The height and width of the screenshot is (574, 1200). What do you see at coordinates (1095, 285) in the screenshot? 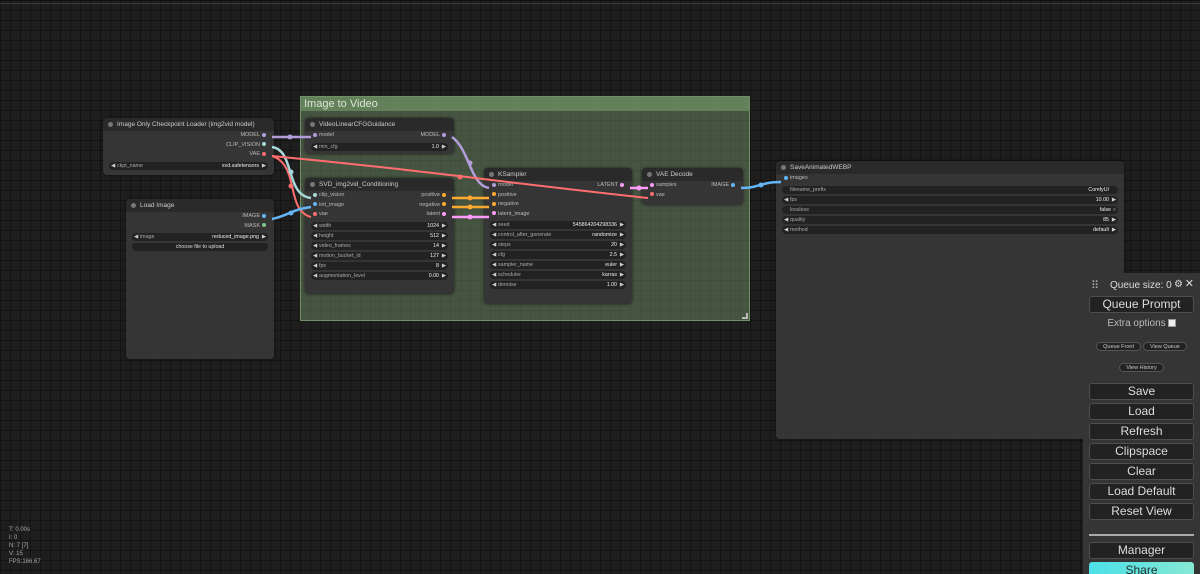
I see `drag-handle-icon: ⠿` at bounding box center [1095, 285].